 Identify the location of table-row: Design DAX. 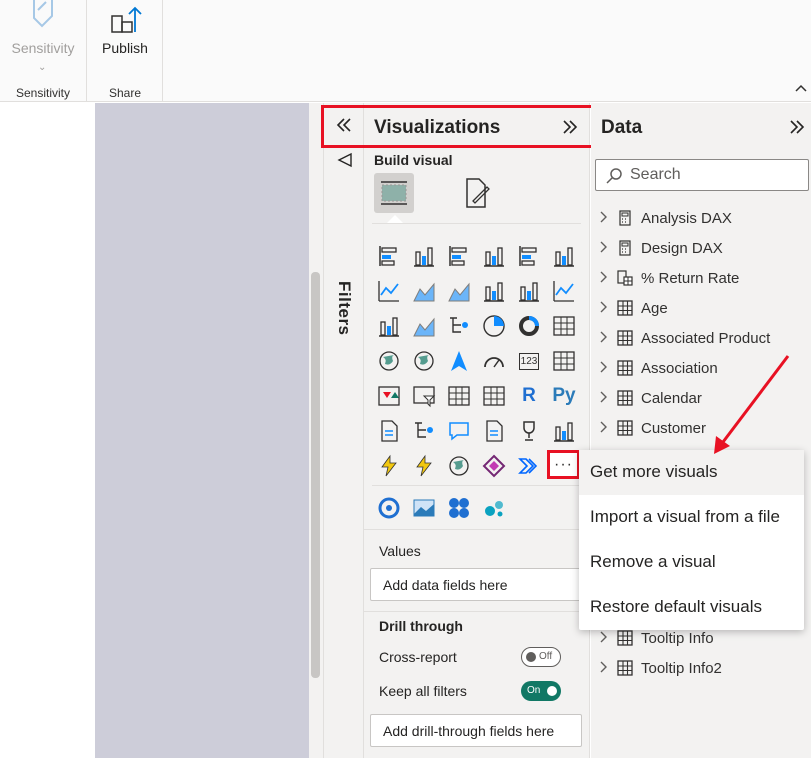
(661, 248).